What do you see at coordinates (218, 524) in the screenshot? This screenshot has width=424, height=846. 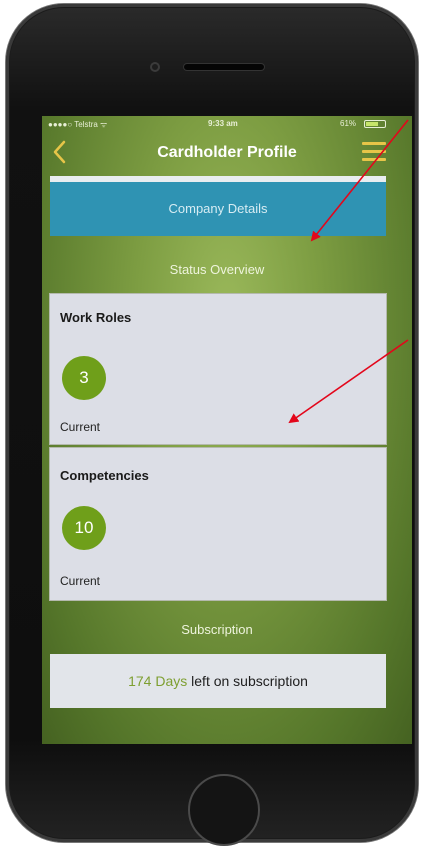 I see `competencies-card: Competencies 10 Current` at bounding box center [218, 524].